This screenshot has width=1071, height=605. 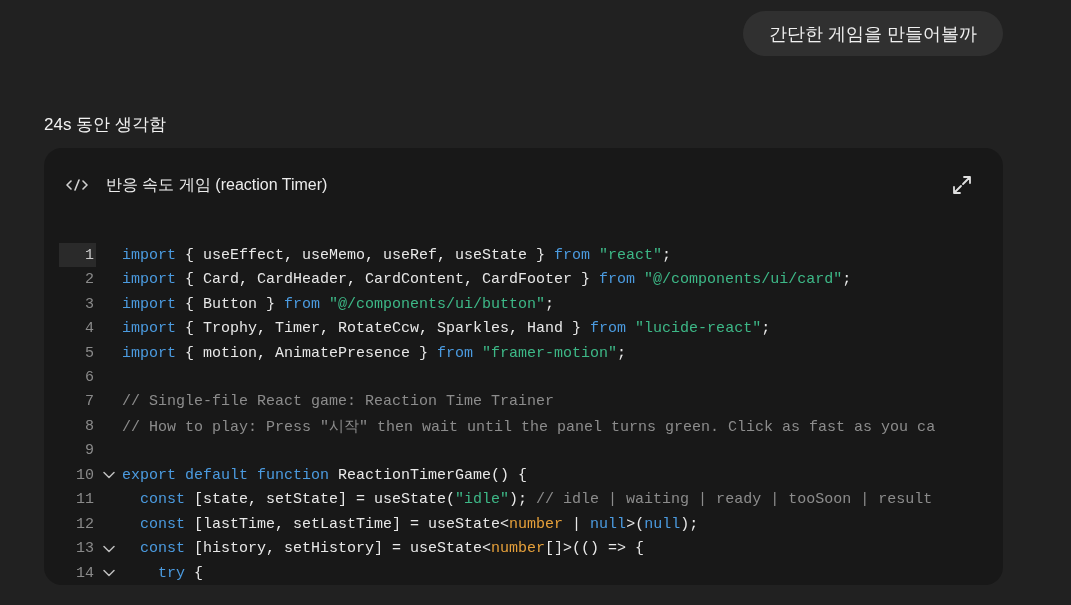 I want to click on line-number: 9, so click(x=89, y=451).